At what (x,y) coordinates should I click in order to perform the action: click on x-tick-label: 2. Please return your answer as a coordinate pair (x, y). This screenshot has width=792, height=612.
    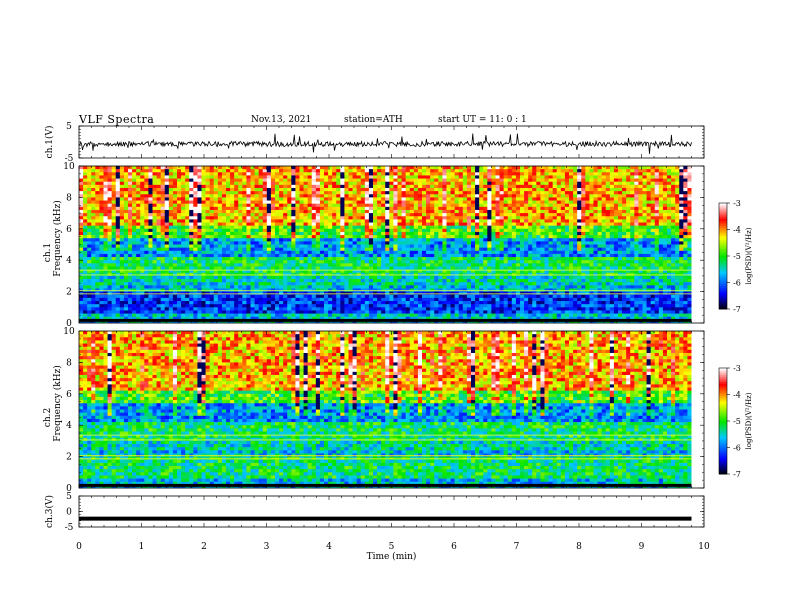
    Looking at the image, I should click on (204, 547).